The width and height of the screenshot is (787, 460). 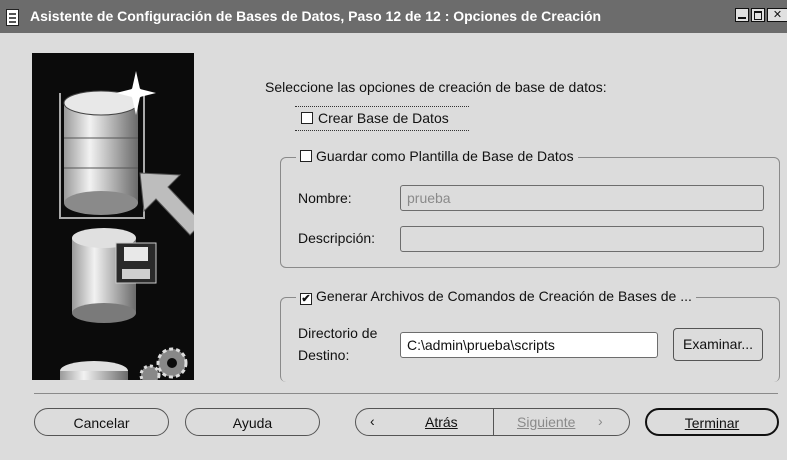 I want to click on next-button: Siguiente, so click(x=546, y=422).